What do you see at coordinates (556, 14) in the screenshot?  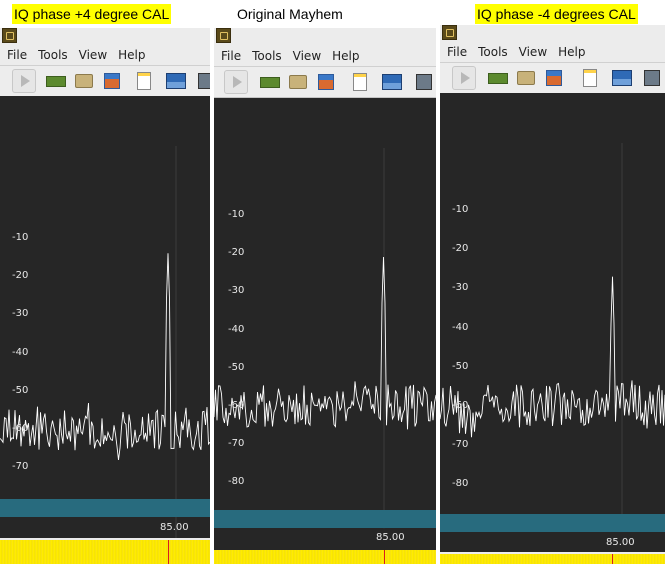 I see `caption-right: IQ phase -4 degrees CAL` at bounding box center [556, 14].